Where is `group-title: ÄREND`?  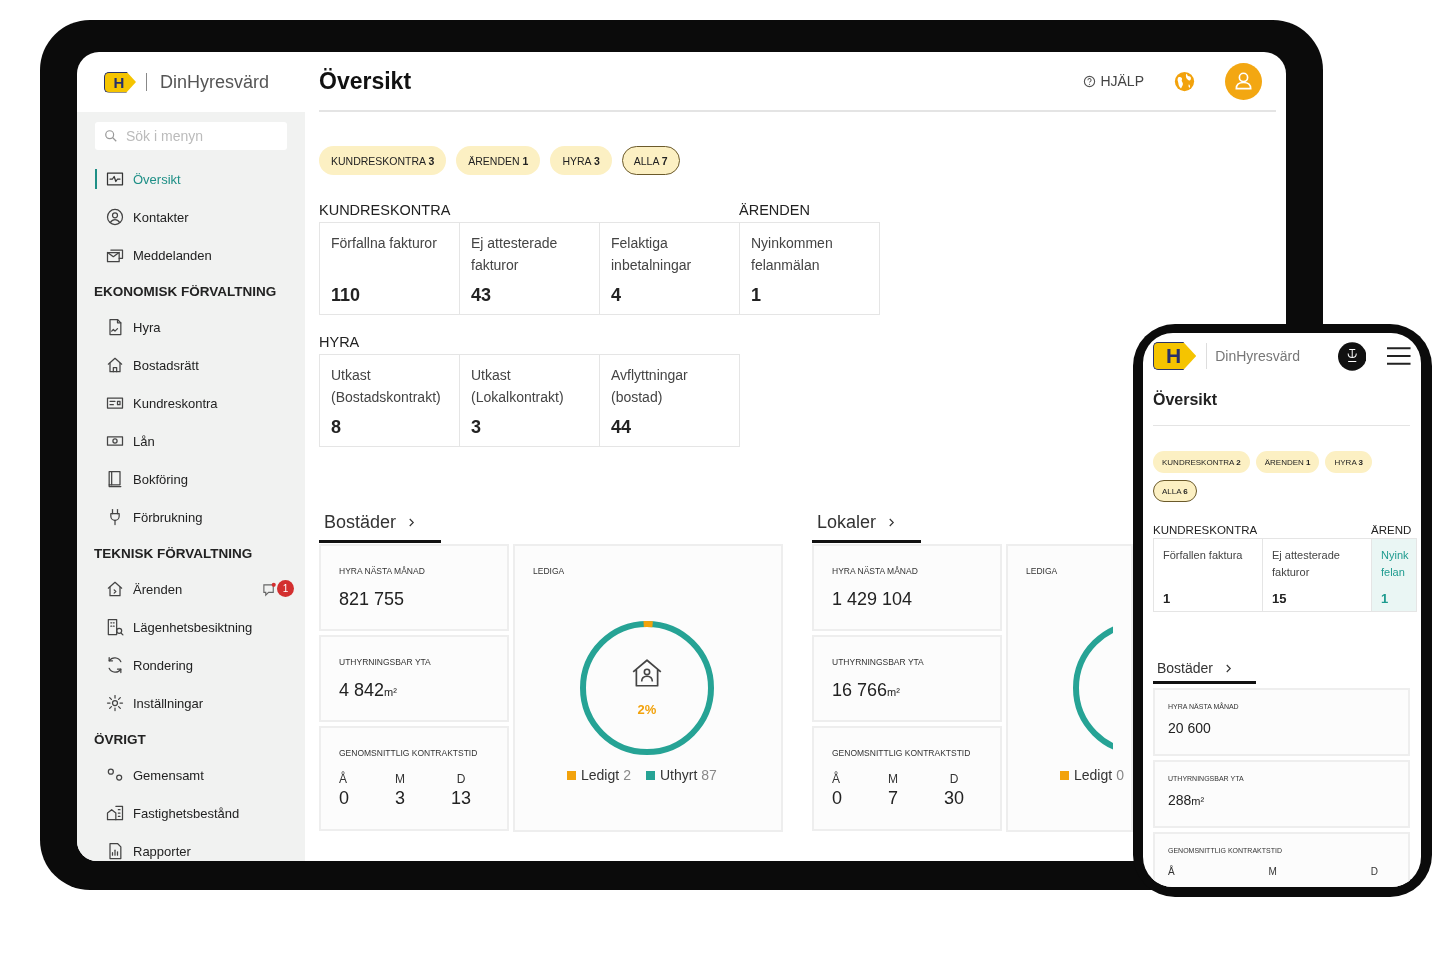 group-title: ÄREND is located at coordinates (1392, 531).